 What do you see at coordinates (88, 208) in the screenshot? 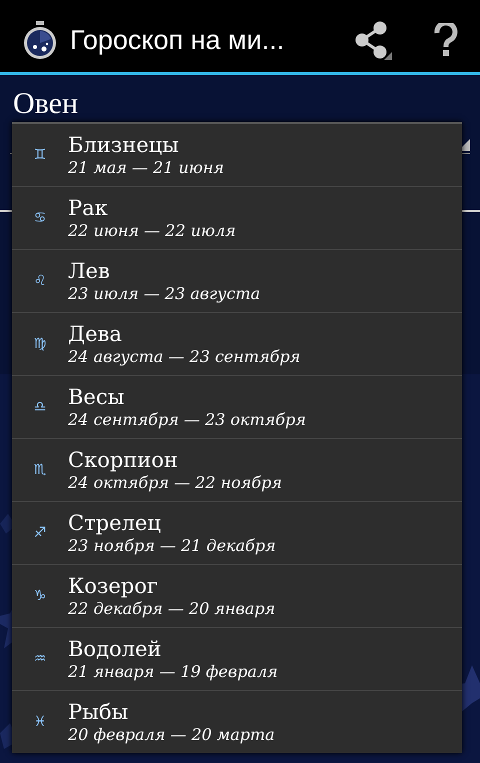
I see `sign-name: Рак` at bounding box center [88, 208].